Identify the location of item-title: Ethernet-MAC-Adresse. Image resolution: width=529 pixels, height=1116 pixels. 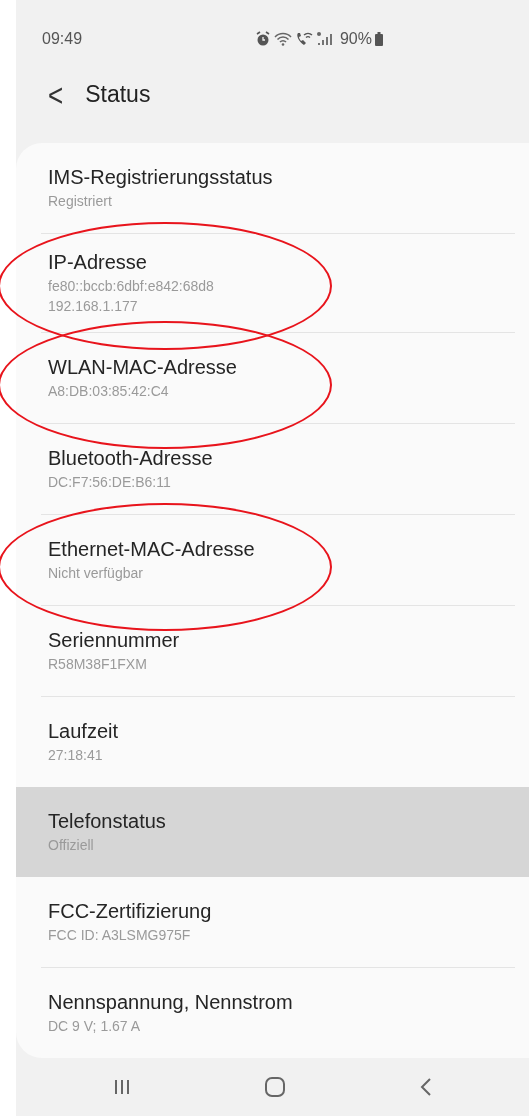
(152, 549).